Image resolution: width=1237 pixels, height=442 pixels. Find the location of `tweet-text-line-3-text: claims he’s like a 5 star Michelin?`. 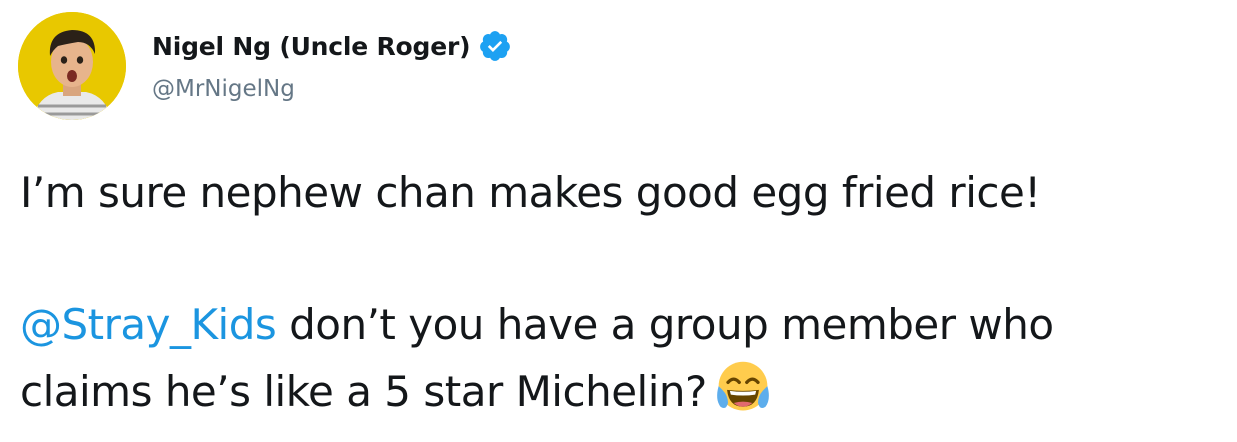

tweet-text-line-3-text: claims he’s like a 5 star Michelin? is located at coordinates (363, 391).